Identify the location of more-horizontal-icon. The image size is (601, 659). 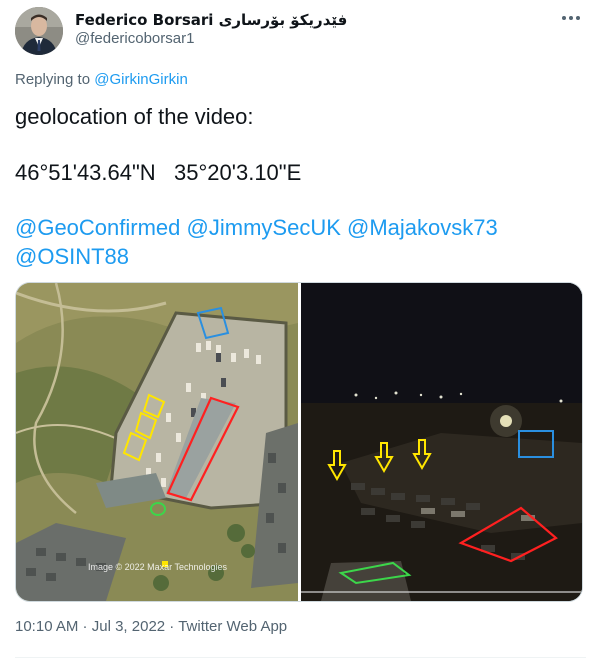
(571, 18).